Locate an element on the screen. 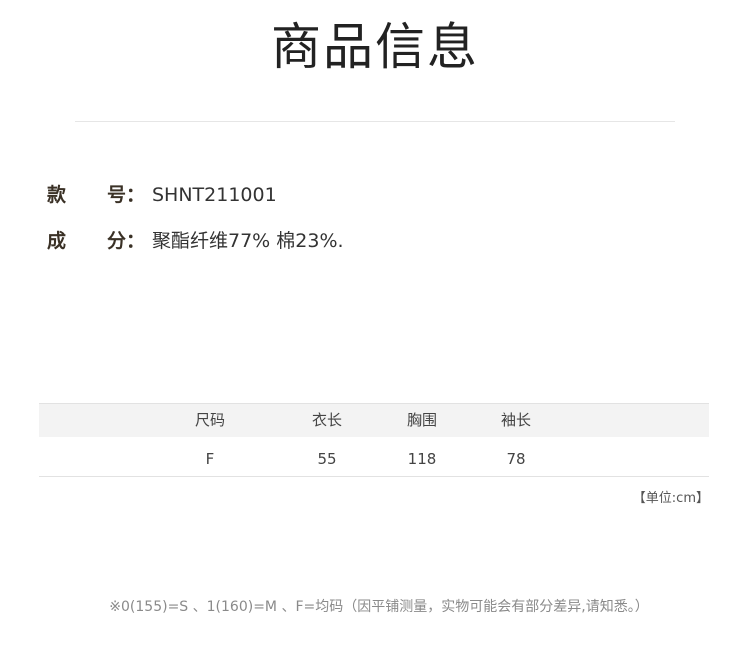  title-divider is located at coordinates (375, 121).